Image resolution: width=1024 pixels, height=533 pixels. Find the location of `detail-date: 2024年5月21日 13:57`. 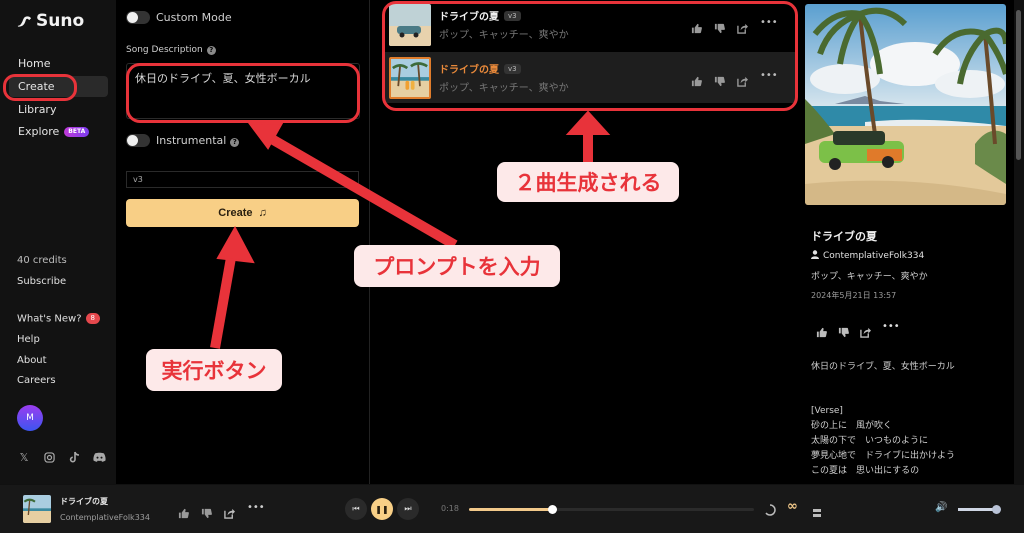

detail-date: 2024年5月21日 13:57 is located at coordinates (854, 295).